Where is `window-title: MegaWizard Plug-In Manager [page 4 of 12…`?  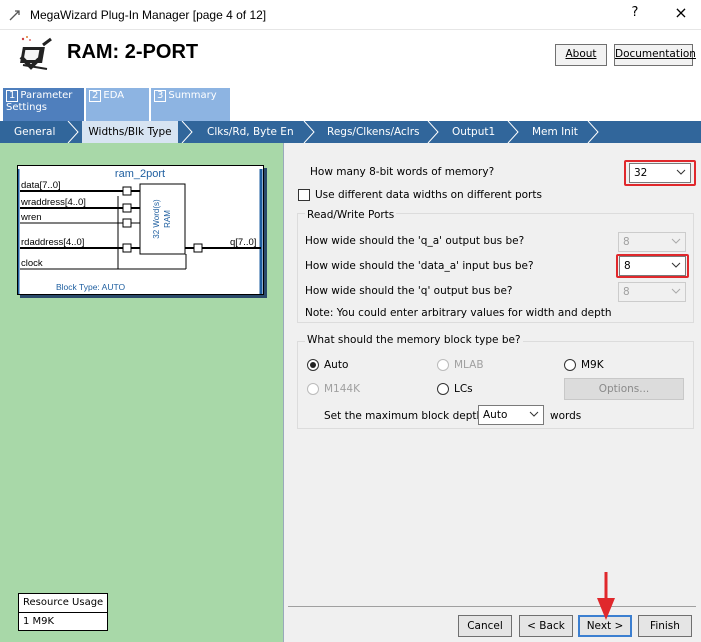 window-title: MegaWizard Plug-In Manager [page 4 of 12… is located at coordinates (148, 15).